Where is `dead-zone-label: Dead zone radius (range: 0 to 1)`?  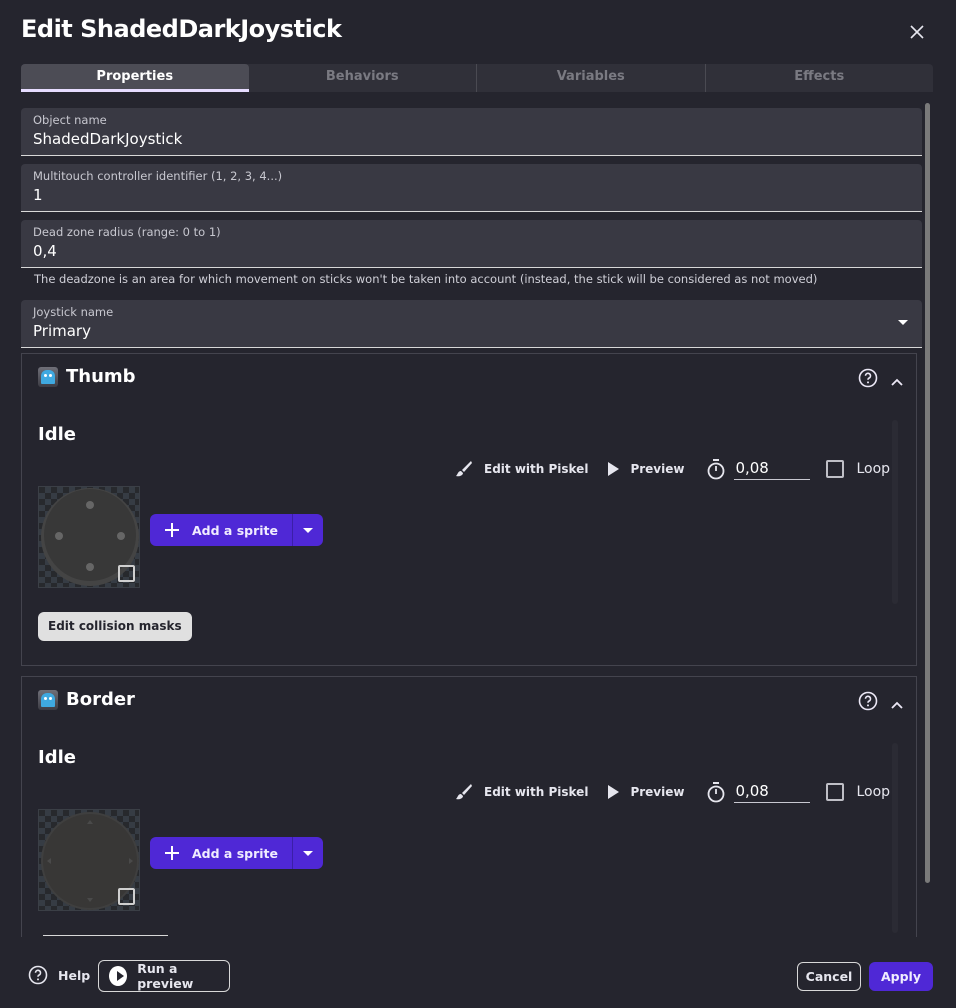 dead-zone-label: Dead zone radius (range: 0 to 1) is located at coordinates (127, 232).